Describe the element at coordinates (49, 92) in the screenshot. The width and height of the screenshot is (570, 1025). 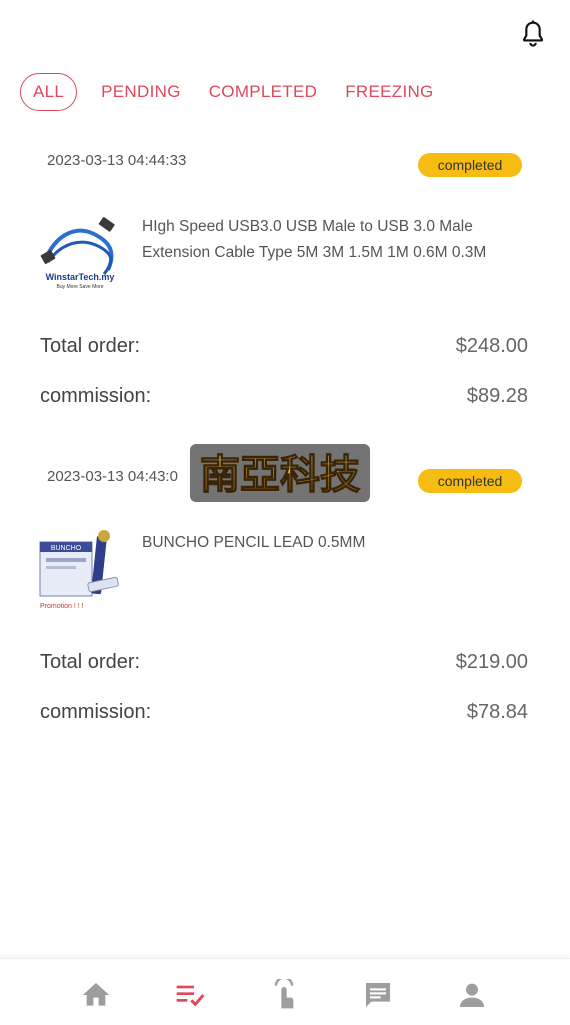
I see `tab-all: ALL` at that location.